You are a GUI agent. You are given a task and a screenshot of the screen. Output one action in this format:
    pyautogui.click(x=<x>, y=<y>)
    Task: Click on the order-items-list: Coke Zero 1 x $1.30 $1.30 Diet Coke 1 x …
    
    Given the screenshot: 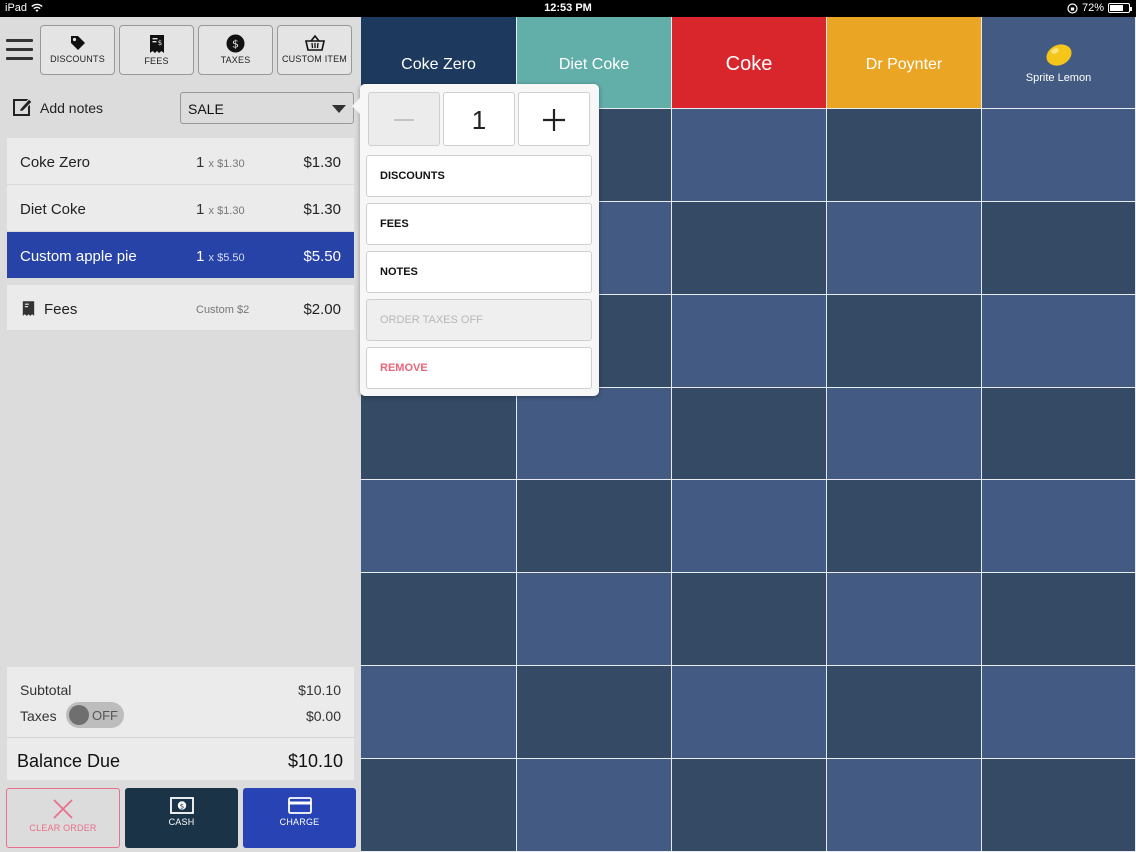 What is the action you would take?
    pyautogui.click(x=180, y=234)
    